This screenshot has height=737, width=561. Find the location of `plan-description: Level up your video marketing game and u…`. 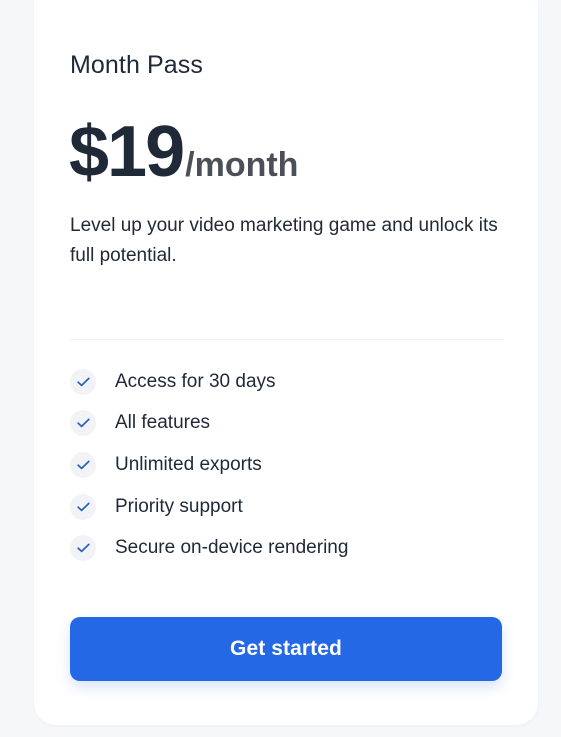

plan-description: Level up your video marketing game and u… is located at coordinates (284, 240).